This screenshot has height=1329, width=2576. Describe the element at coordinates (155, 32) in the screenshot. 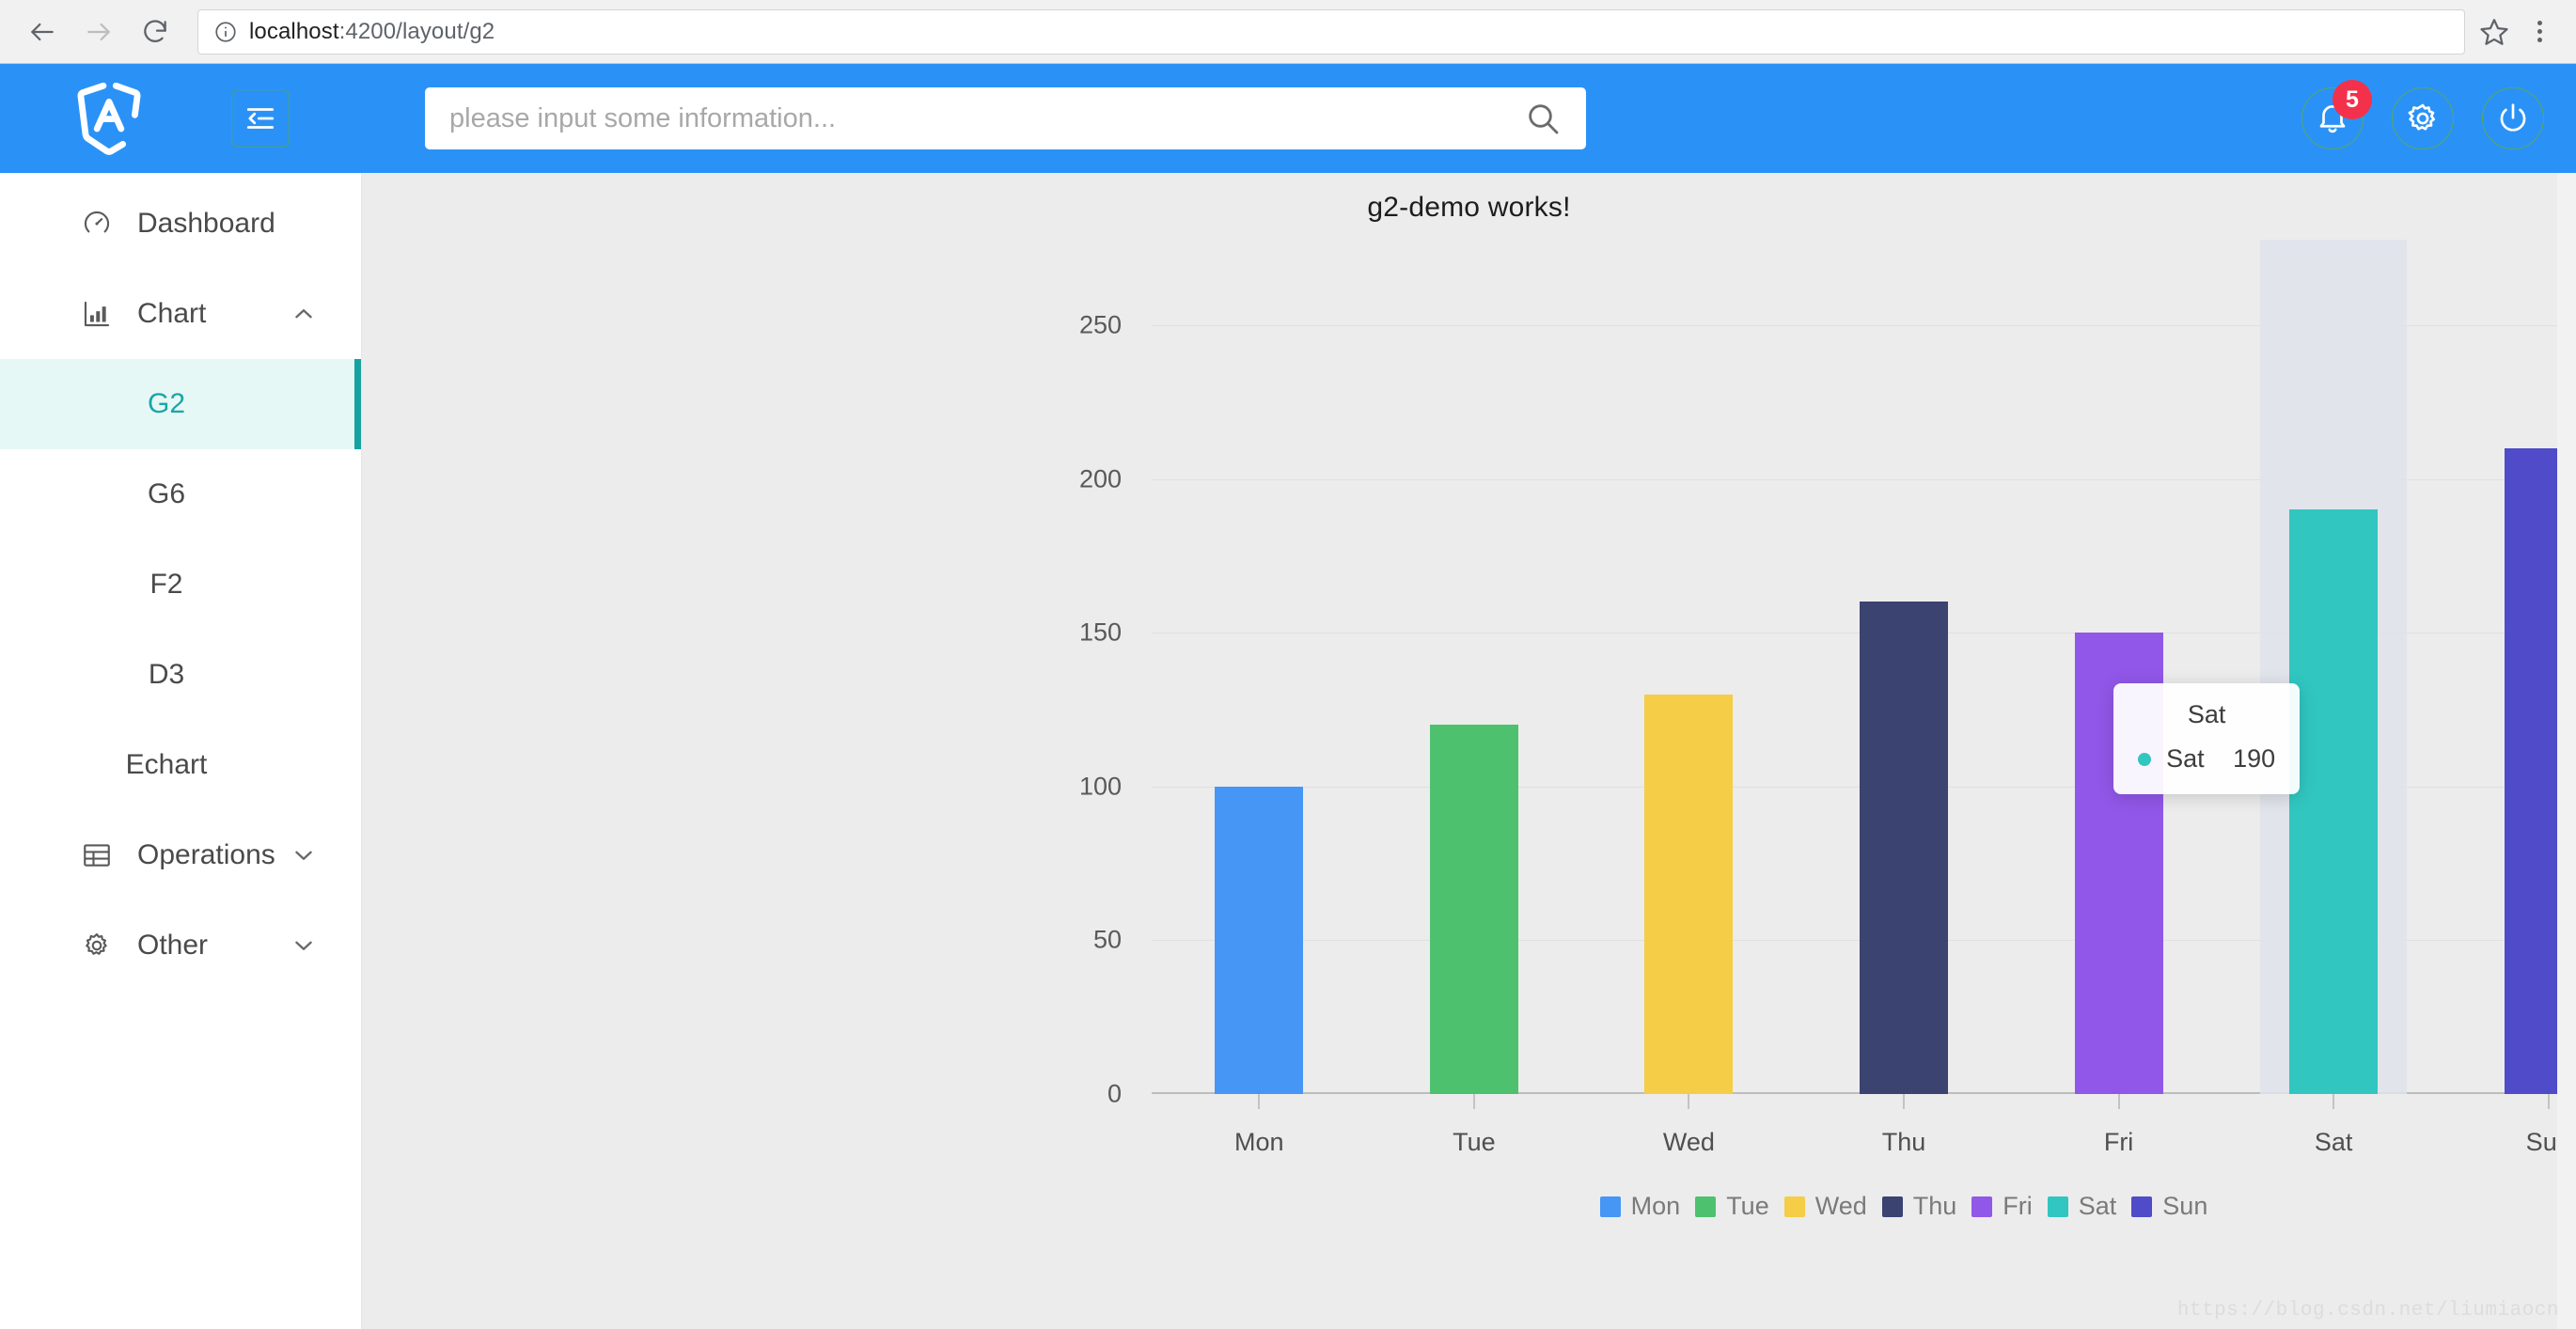

I see `reload-button` at that location.